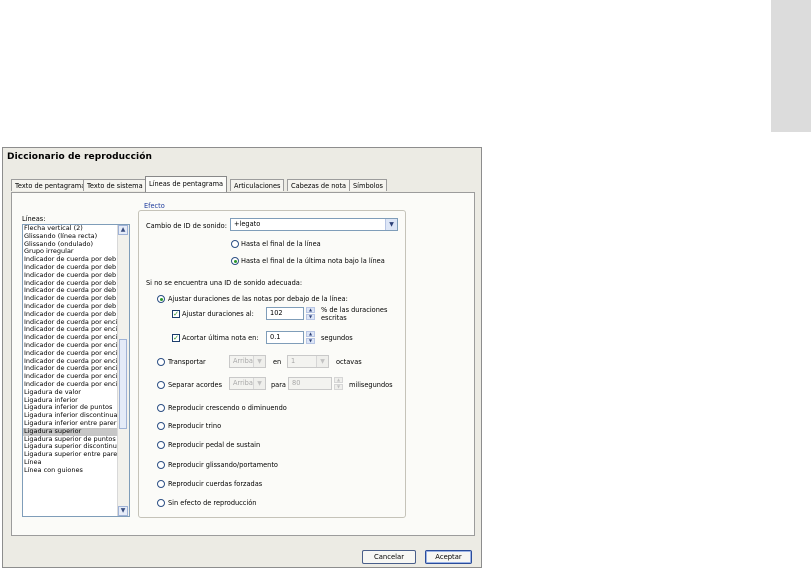 This screenshot has height=572, width=811. Describe the element at coordinates (243, 361) in the screenshot. I see `transpose-direction-value: Arriba` at that location.